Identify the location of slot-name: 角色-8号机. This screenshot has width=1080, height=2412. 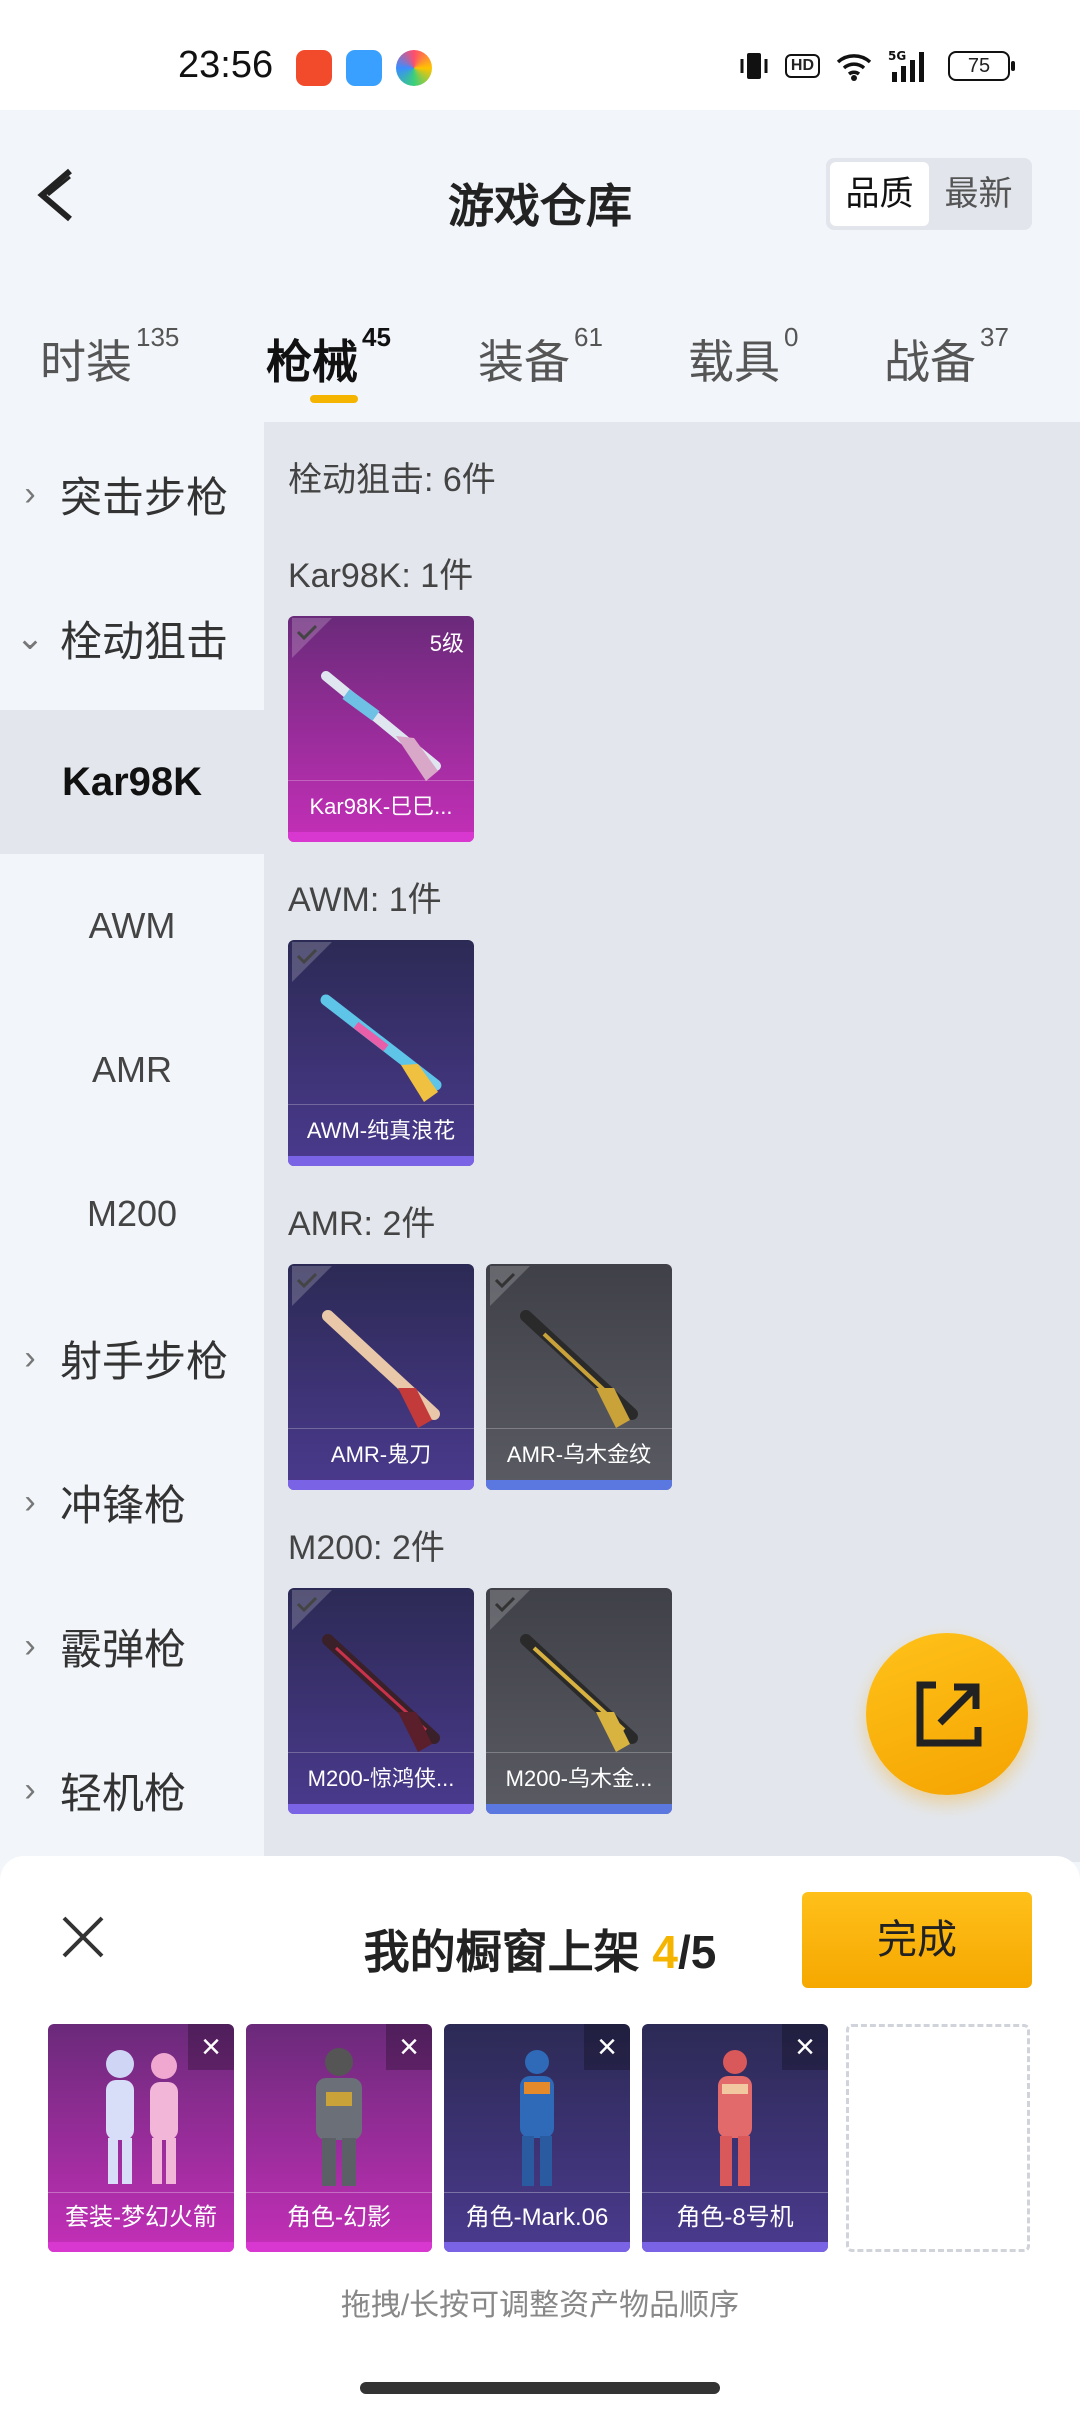
(735, 2217).